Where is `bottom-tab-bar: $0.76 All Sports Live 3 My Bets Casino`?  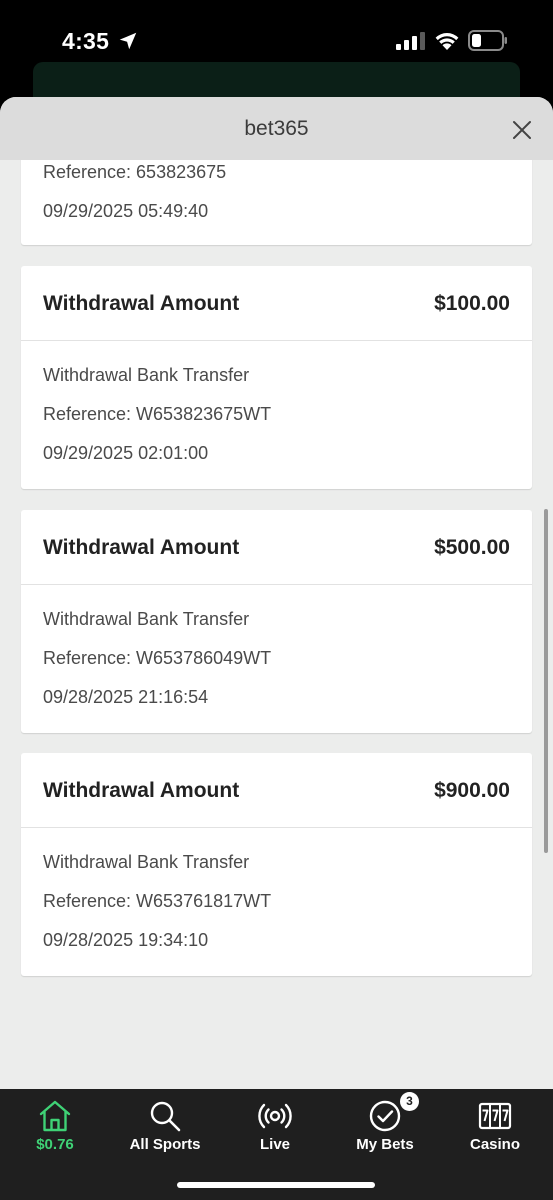
bottom-tab-bar: $0.76 All Sports Live 3 My Bets Casino is located at coordinates (276, 1144).